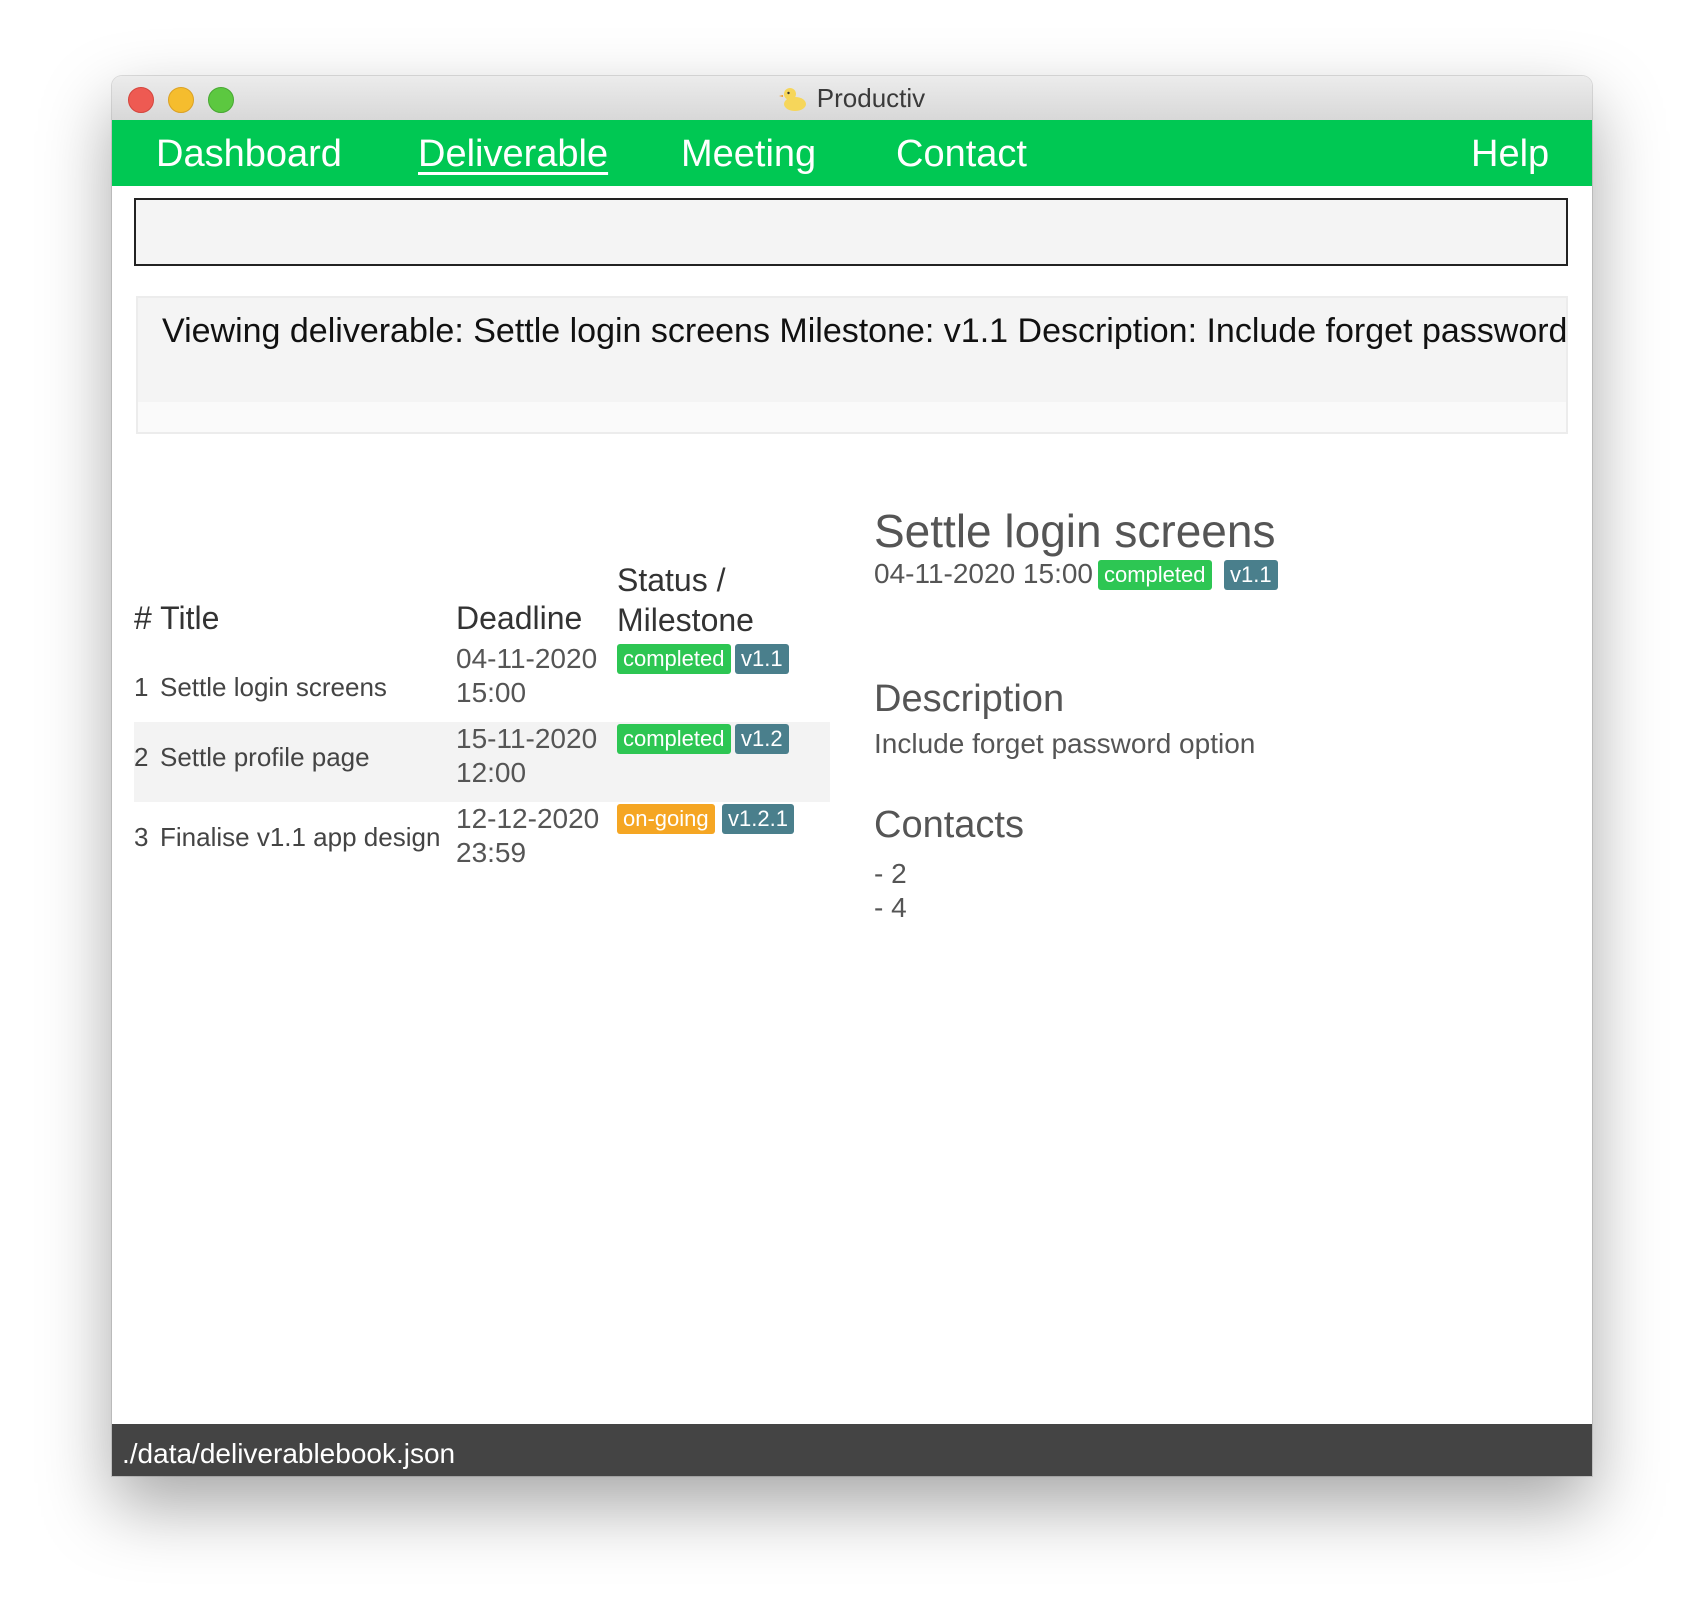  I want to click on row-title: Settle login screens, so click(273, 687).